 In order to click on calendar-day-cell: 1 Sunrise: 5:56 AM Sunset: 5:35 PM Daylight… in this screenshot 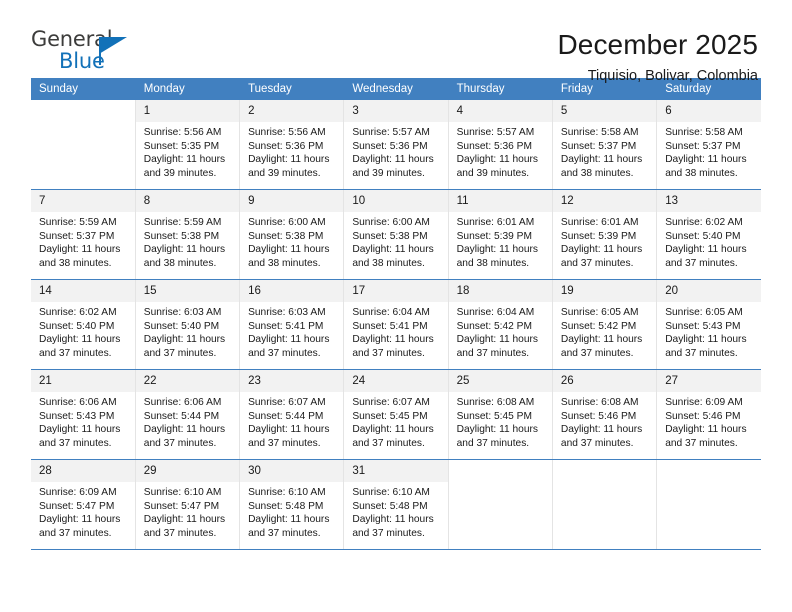, I will do `click(188, 145)`.